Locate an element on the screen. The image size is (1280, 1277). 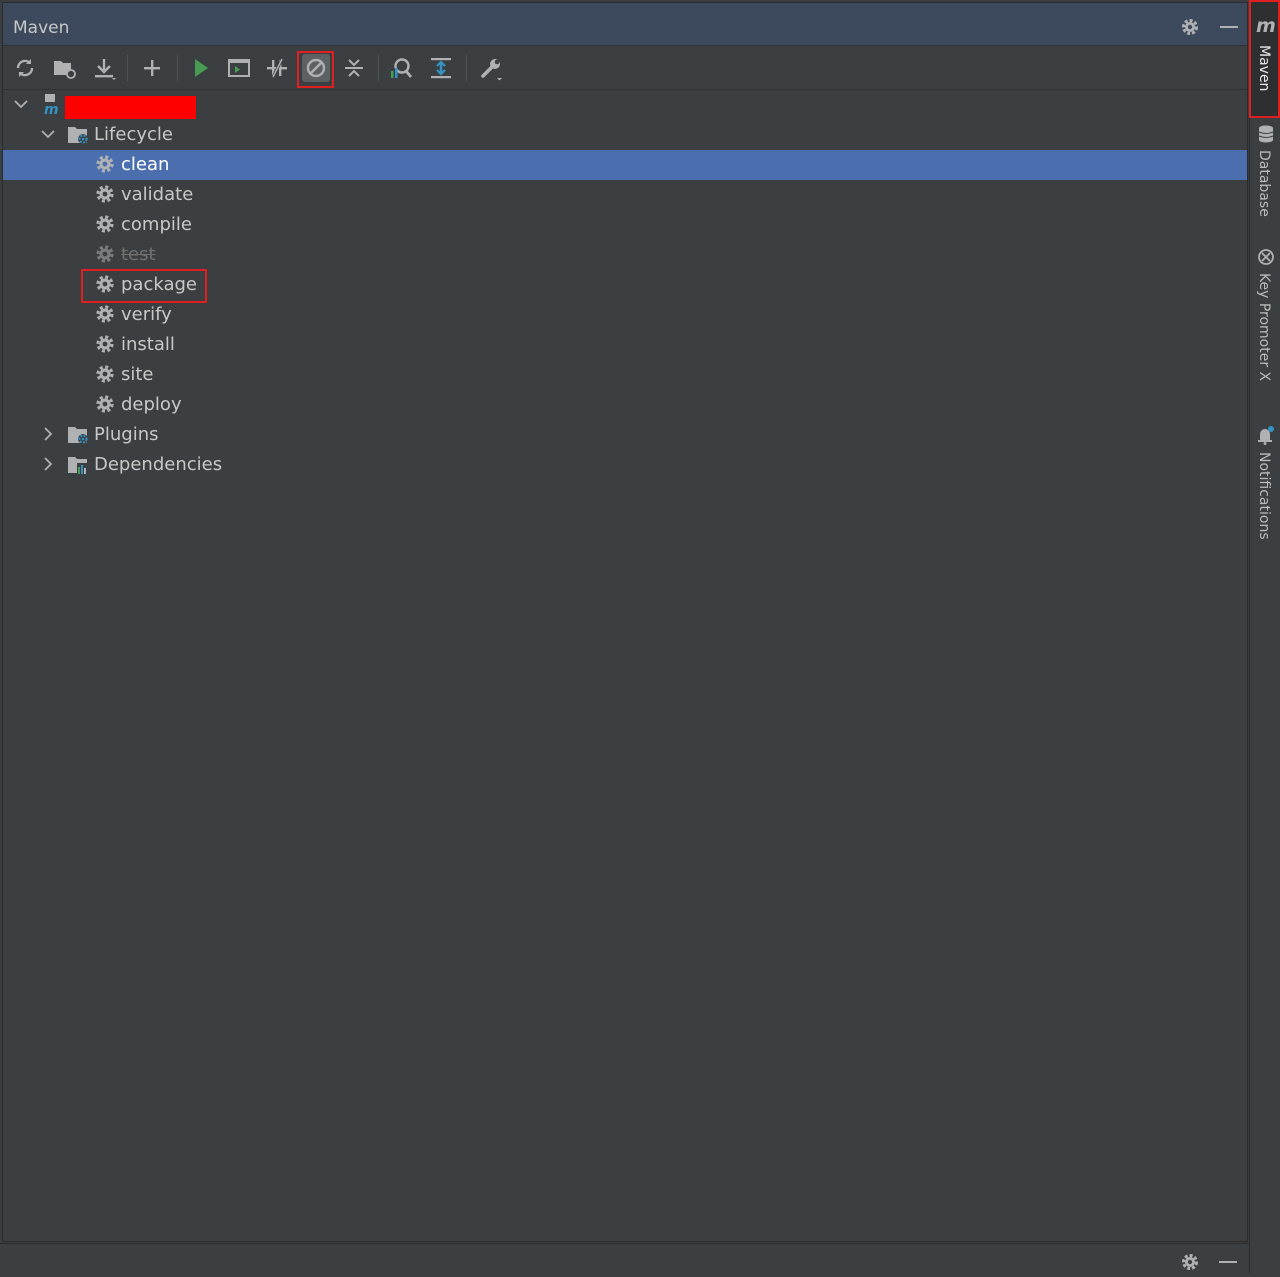
plus-icon is located at coordinates (152, 68).